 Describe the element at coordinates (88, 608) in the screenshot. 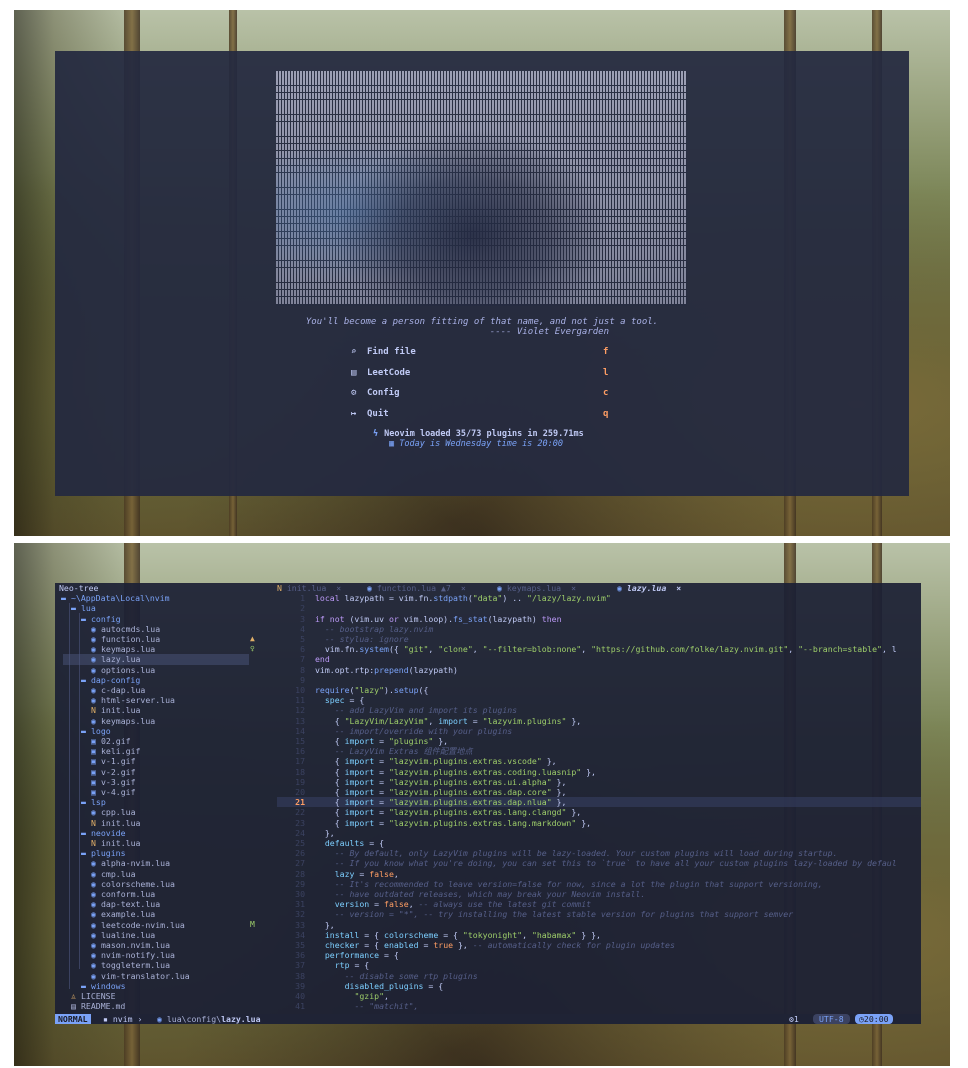

I see `tree-entry-label: lua` at that location.